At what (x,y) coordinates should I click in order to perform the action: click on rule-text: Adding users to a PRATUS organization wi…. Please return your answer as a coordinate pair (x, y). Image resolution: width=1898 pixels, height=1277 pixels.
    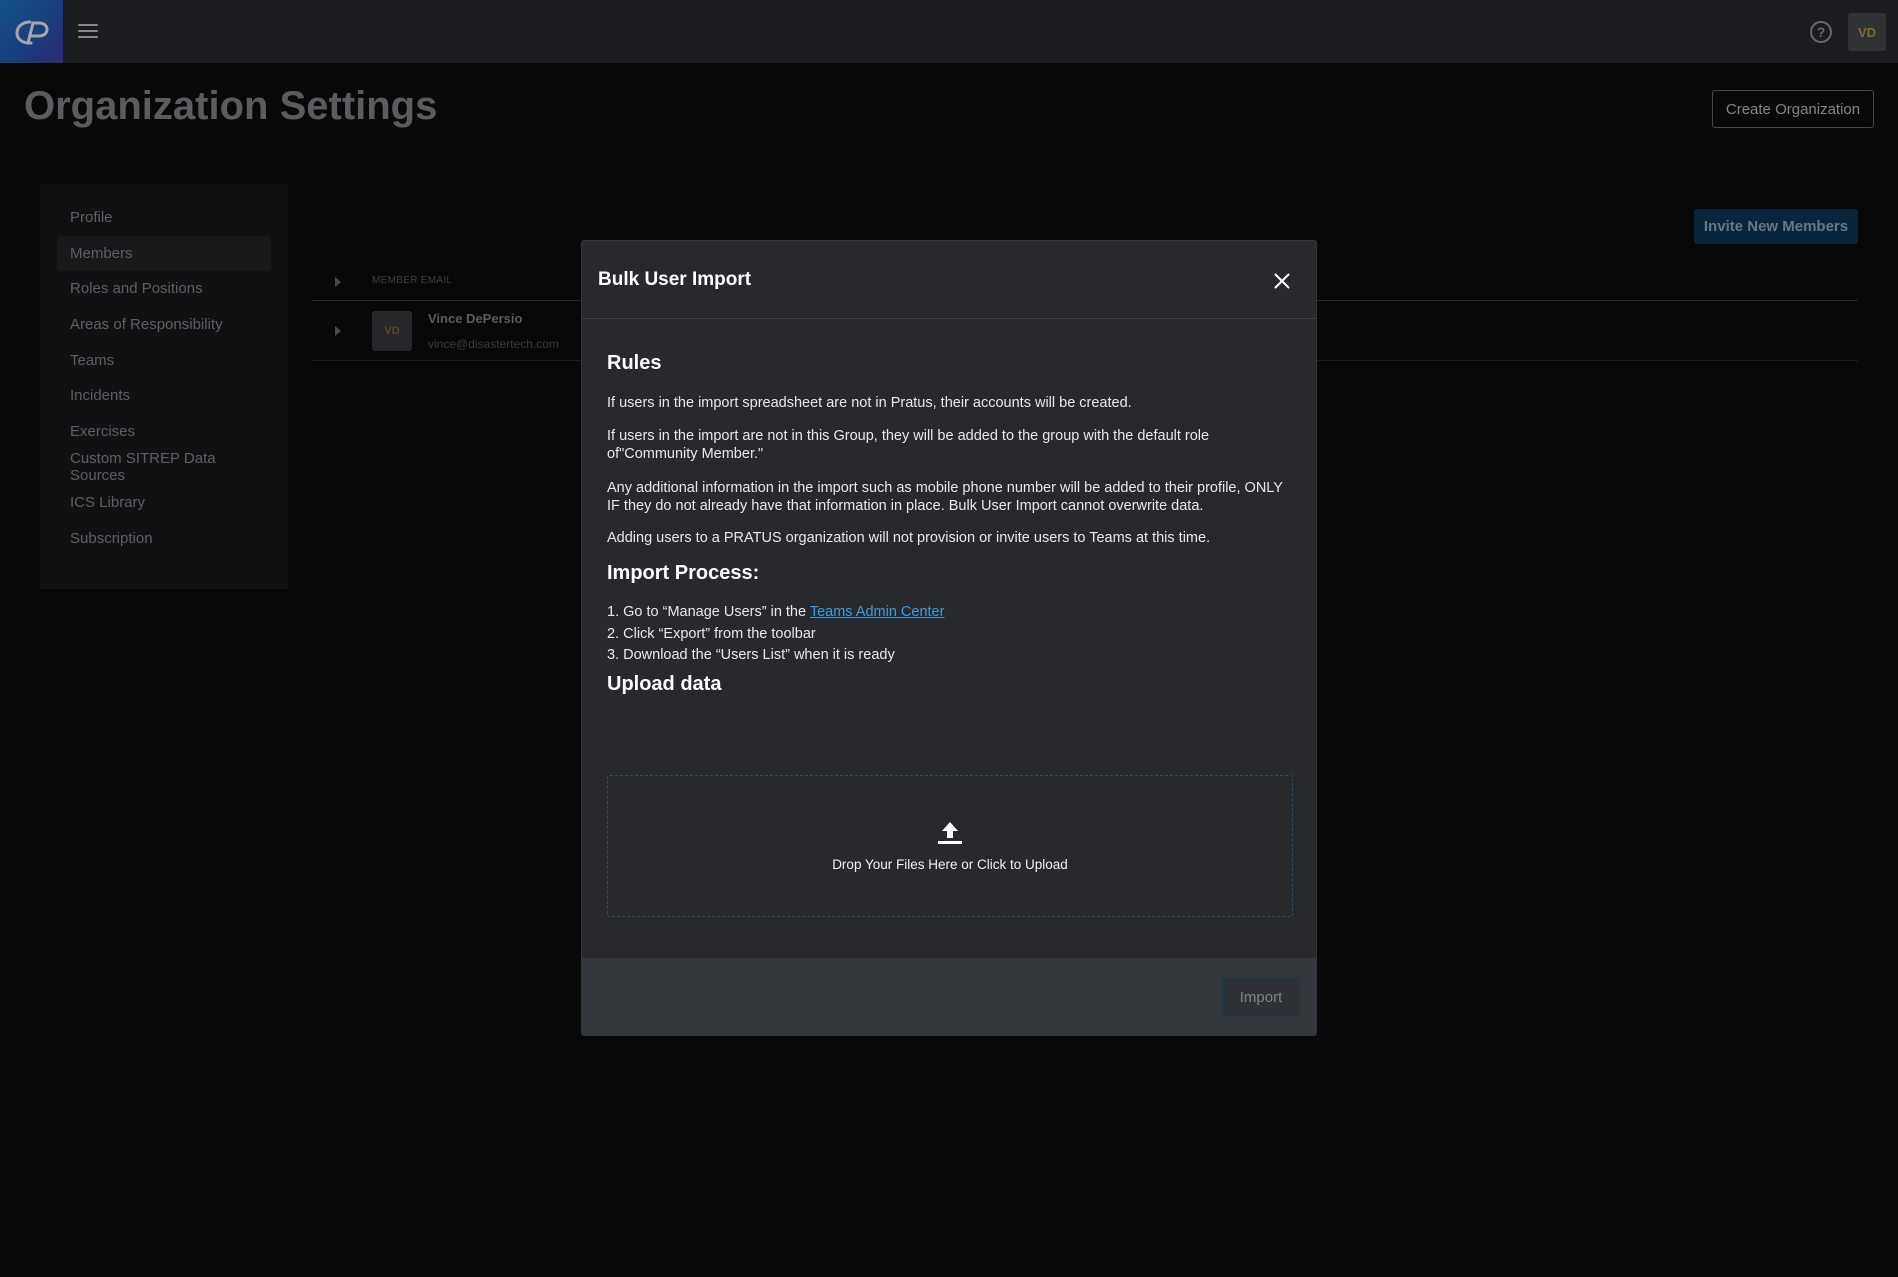
    Looking at the image, I should click on (909, 538).